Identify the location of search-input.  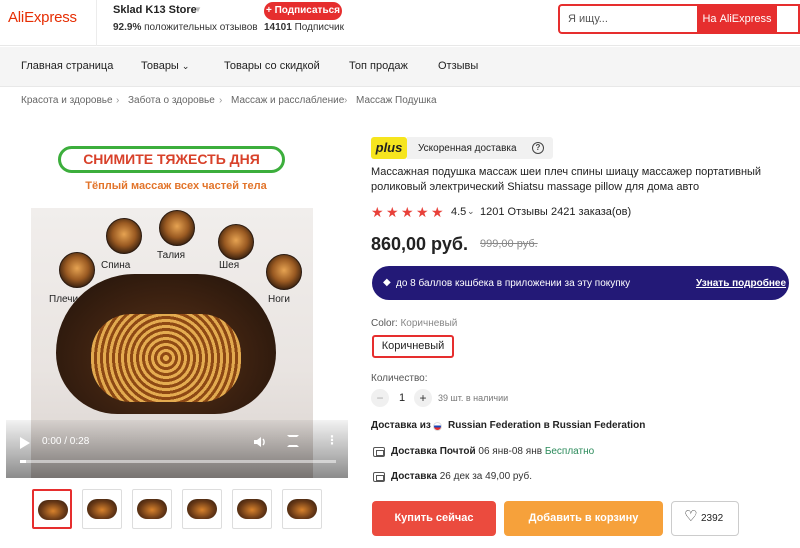
(632, 19).